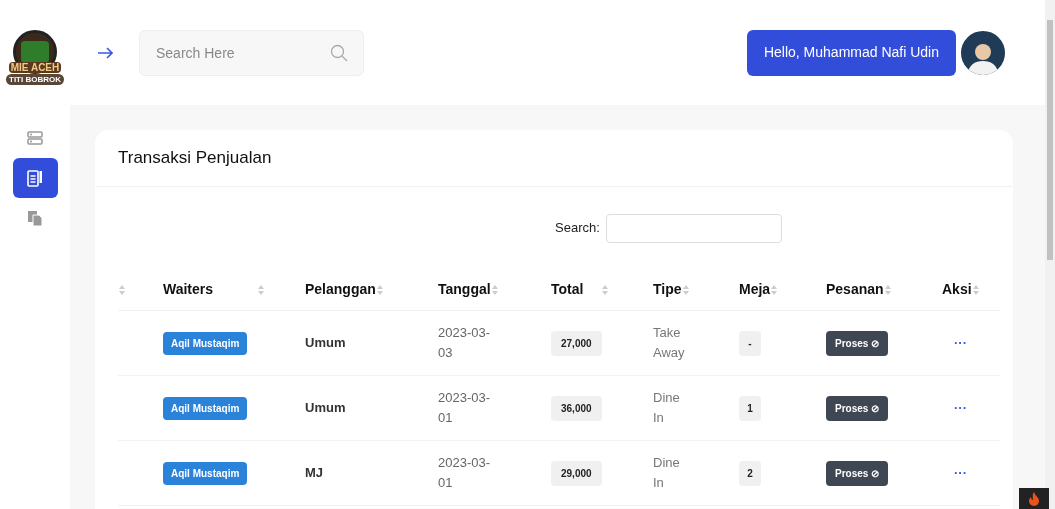 Image resolution: width=1055 pixels, height=509 pixels. What do you see at coordinates (851, 52) in the screenshot?
I see `user-greeting-button: Hello, Muhammad Nafi Udin` at bounding box center [851, 52].